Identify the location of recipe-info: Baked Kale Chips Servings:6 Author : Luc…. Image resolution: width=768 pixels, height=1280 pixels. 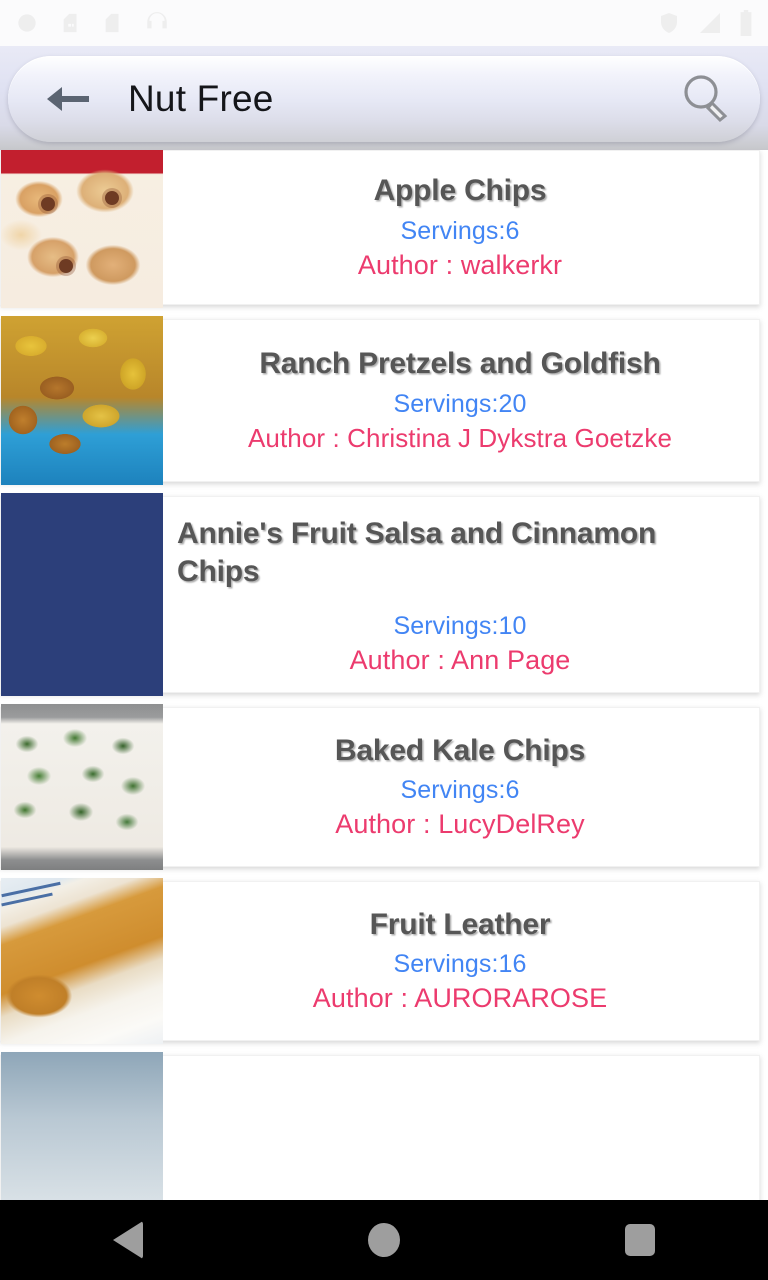
(461, 787).